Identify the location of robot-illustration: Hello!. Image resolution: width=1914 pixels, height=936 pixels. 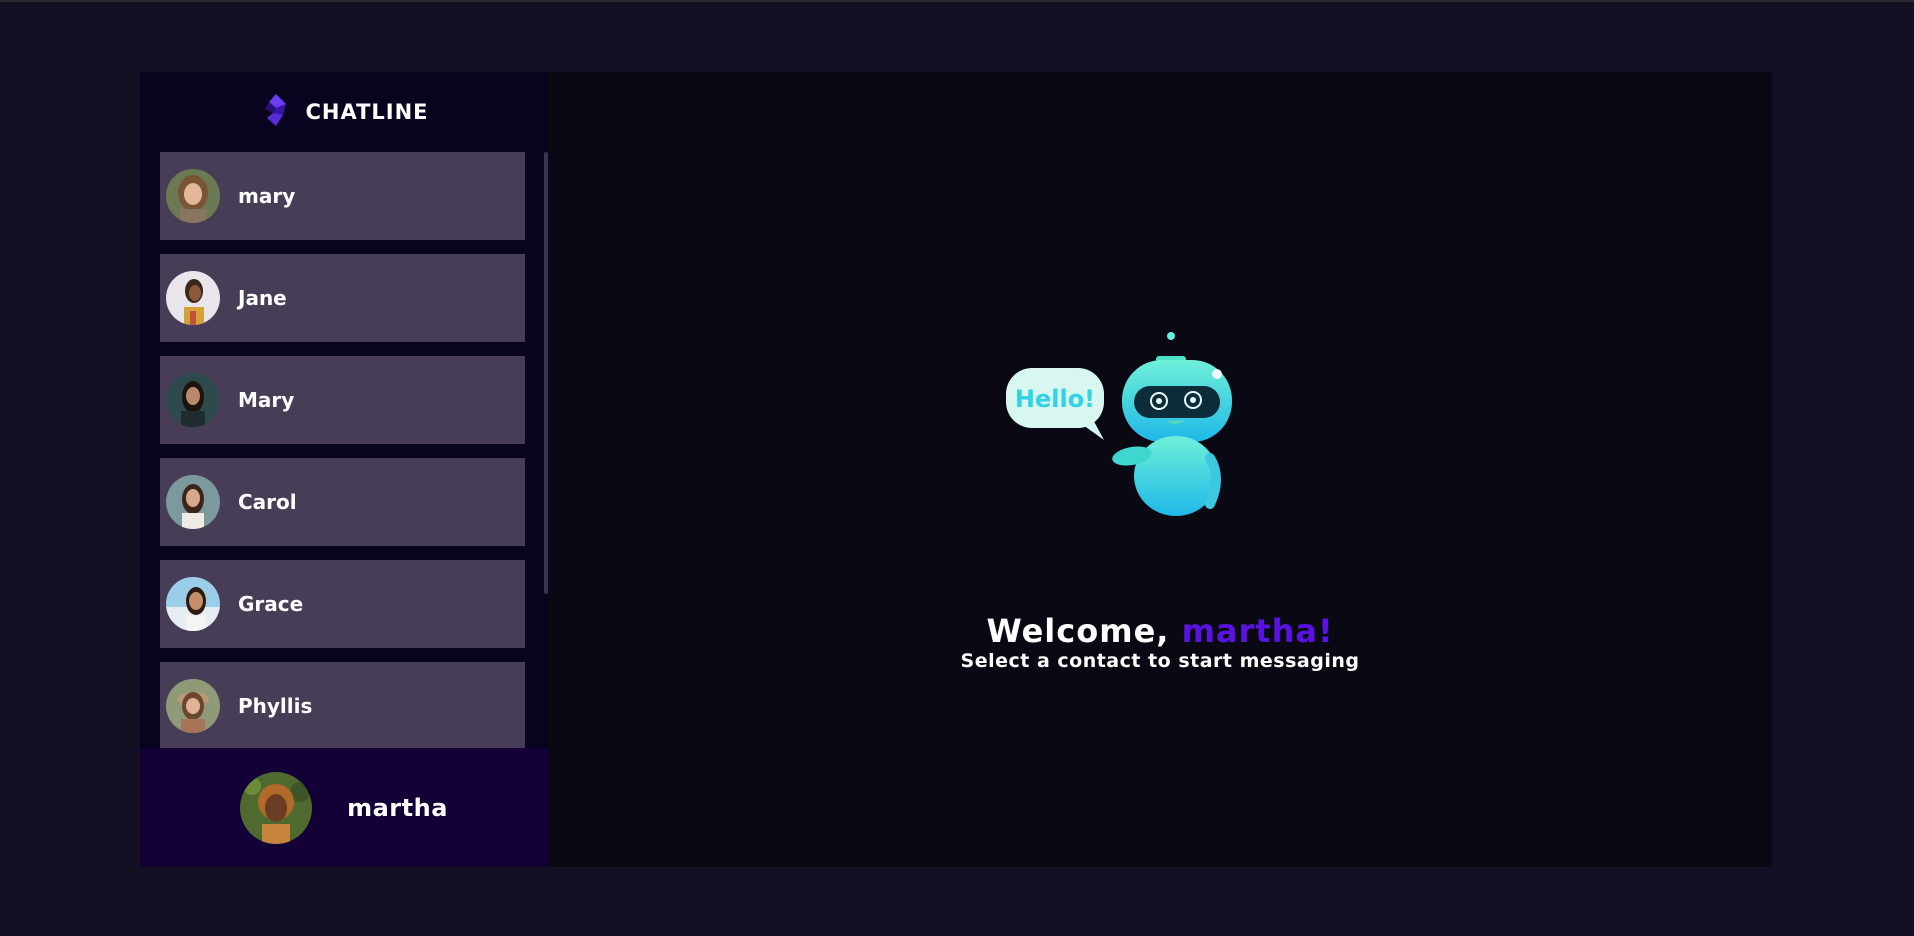
(1124, 423).